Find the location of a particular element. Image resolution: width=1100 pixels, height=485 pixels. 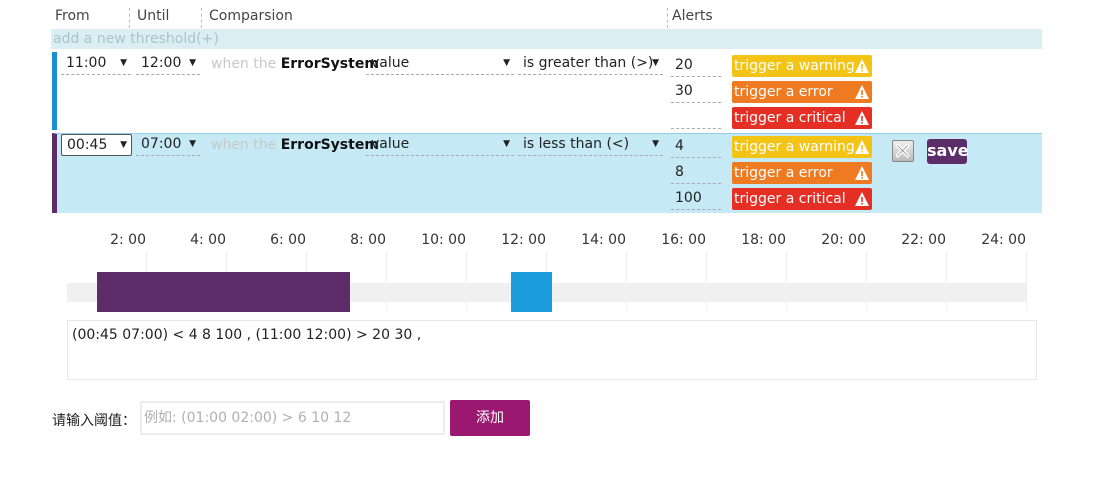

operator-select: is greater than (>) ▼ is located at coordinates (590, 64).